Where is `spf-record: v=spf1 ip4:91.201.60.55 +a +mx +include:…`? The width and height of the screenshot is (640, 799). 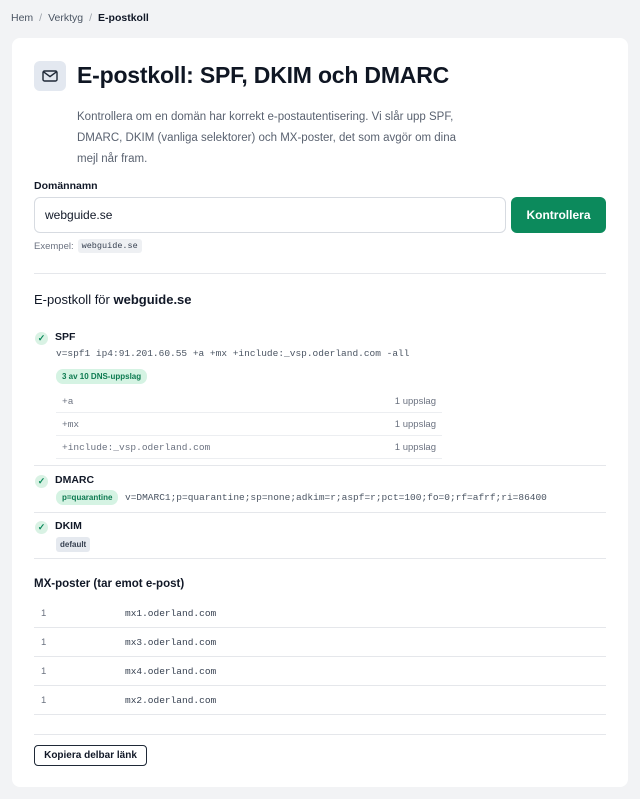 spf-record: v=spf1 ip4:91.201.60.55 +a +mx +include:… is located at coordinates (233, 353).